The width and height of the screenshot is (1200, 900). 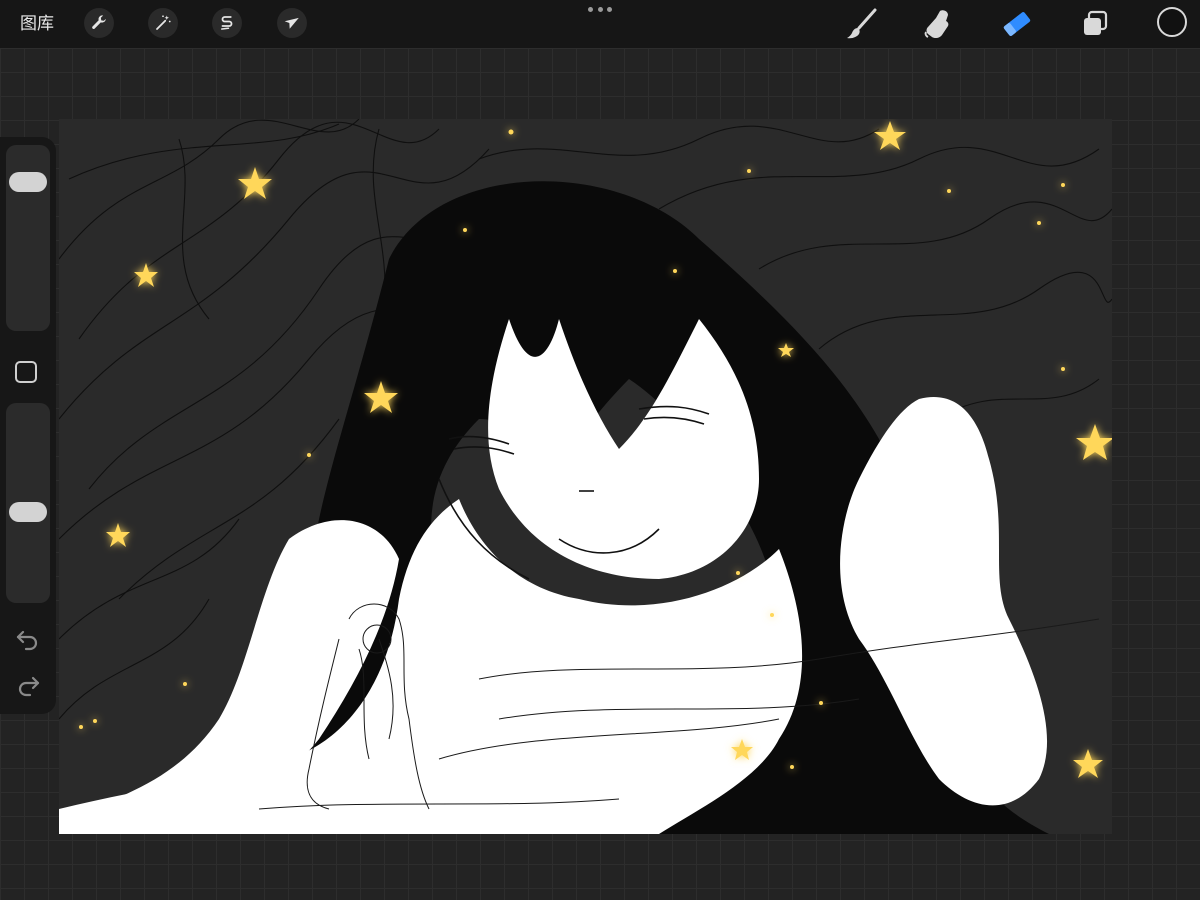 I want to click on redo-button, so click(x=28, y=685).